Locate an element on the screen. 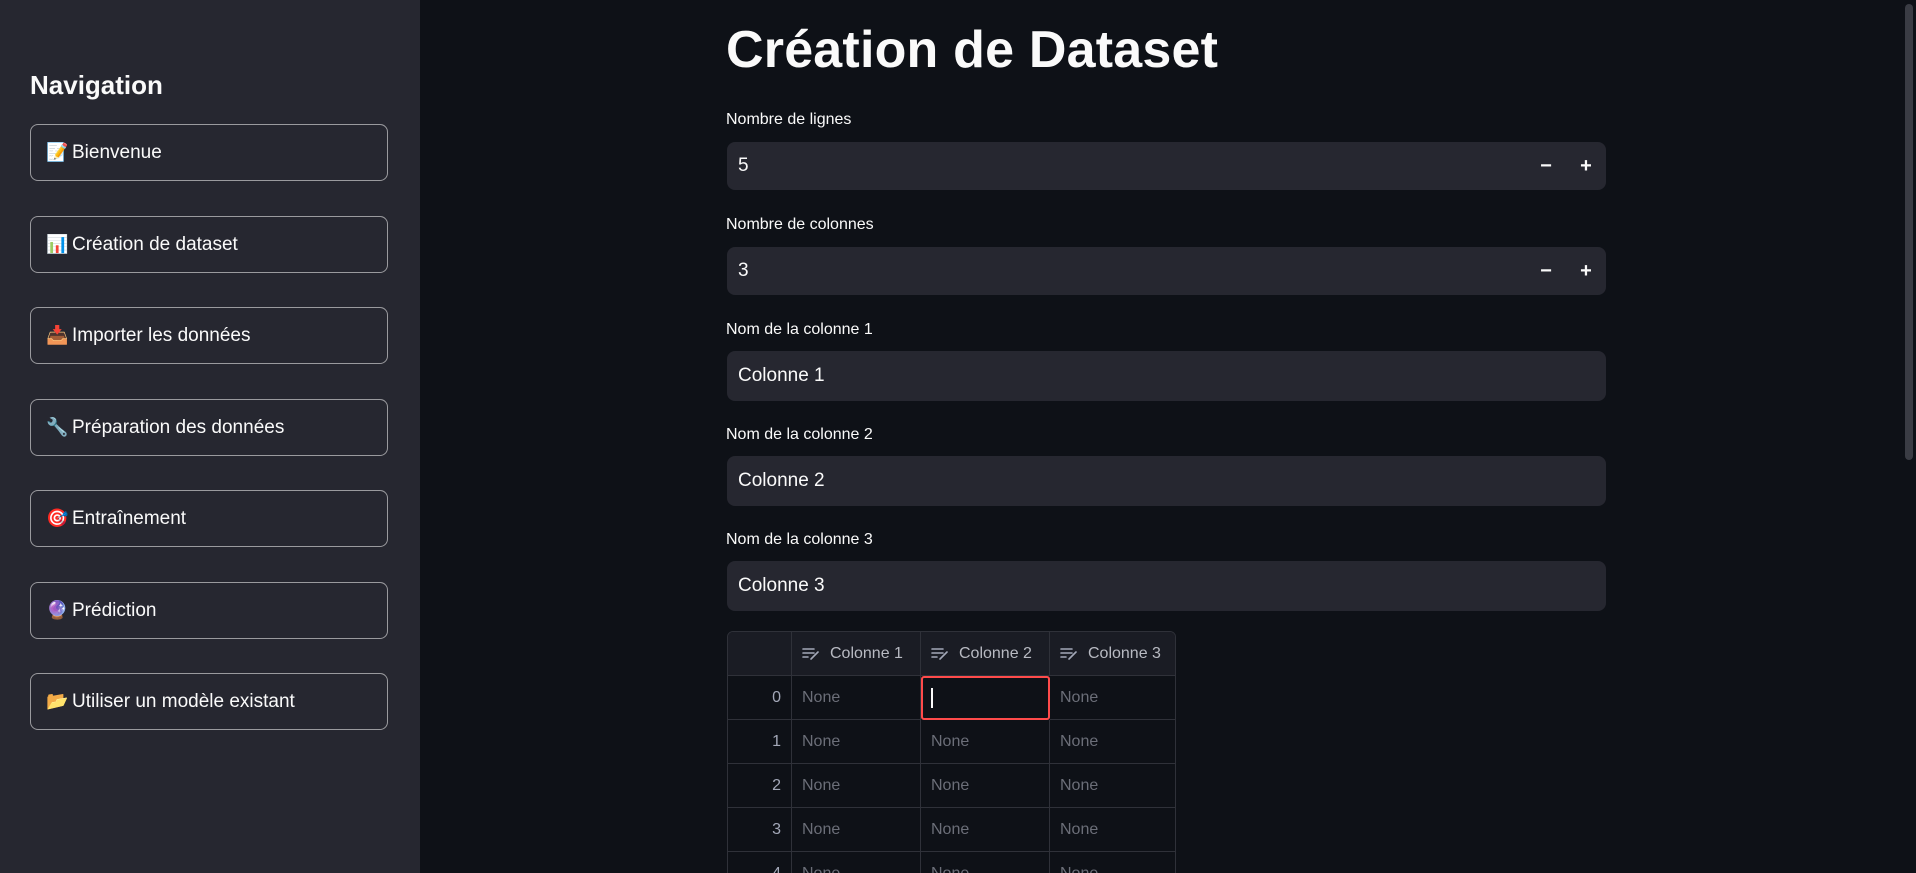  page-title: Création de Dataset is located at coordinates (972, 50).